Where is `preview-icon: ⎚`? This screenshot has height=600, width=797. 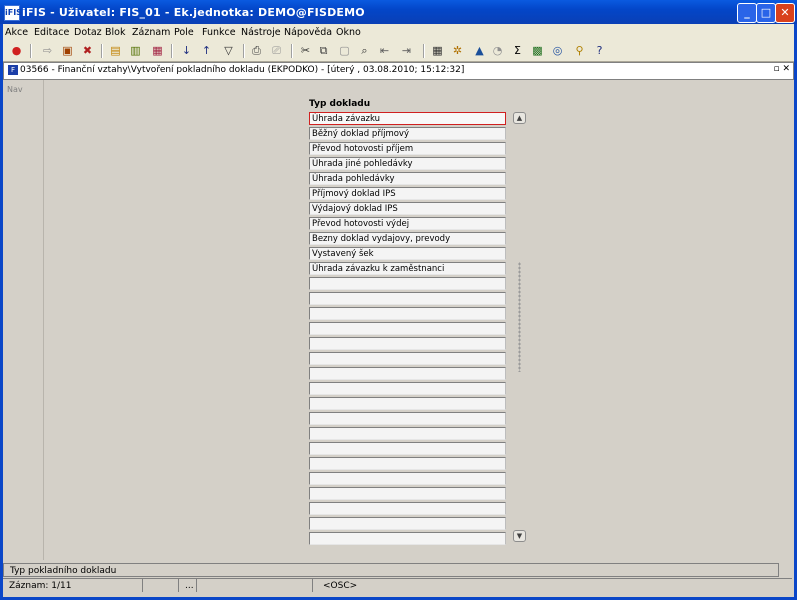 preview-icon: ⎚ is located at coordinates (276, 50).